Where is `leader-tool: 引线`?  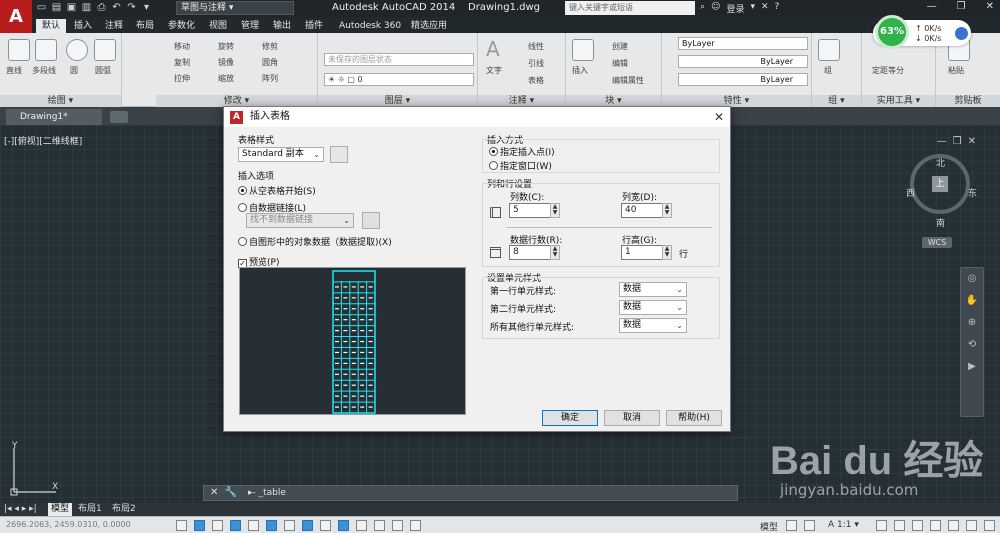
leader-tool: 引线 is located at coordinates (536, 63).